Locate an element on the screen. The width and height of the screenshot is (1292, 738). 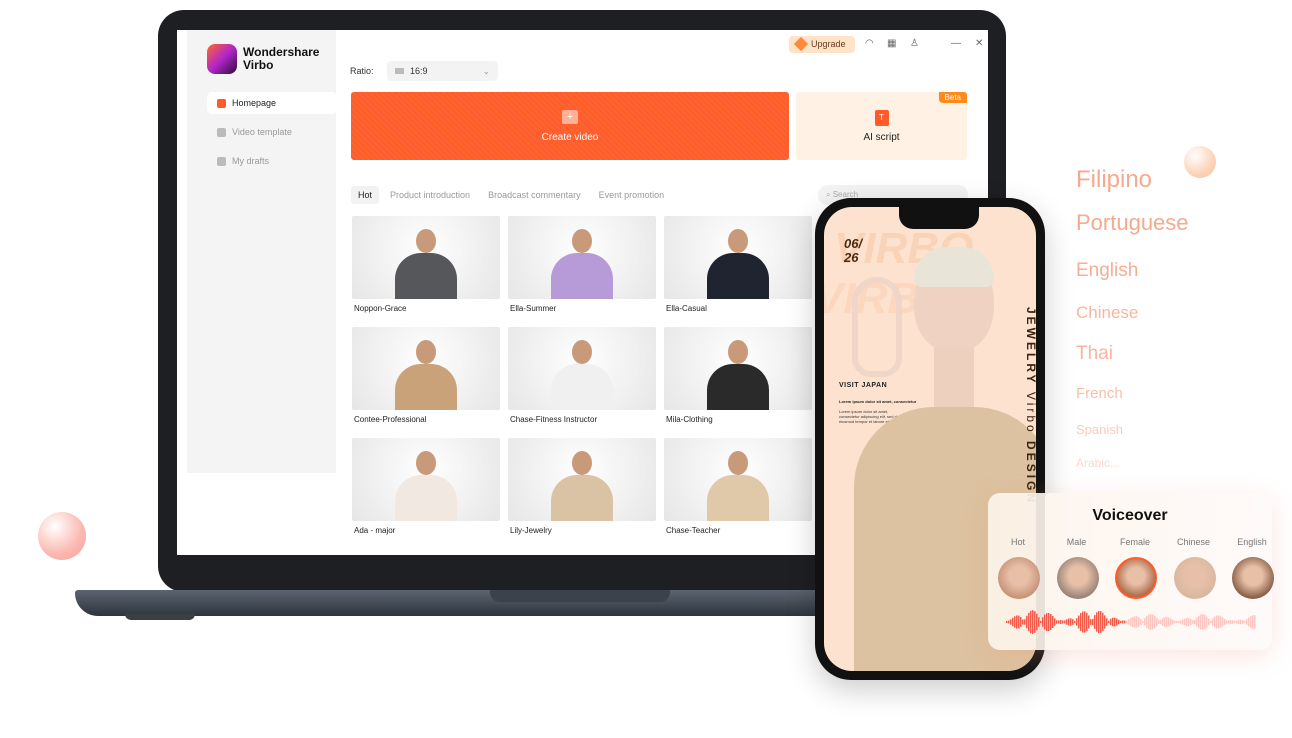
ai-script-button: Beta T AI script is located at coordinates (881, 126).